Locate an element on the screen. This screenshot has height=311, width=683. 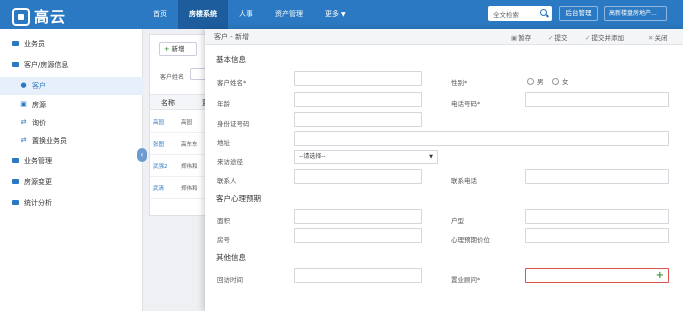
source-select-value: --请选择-- is located at coordinates (312, 156).